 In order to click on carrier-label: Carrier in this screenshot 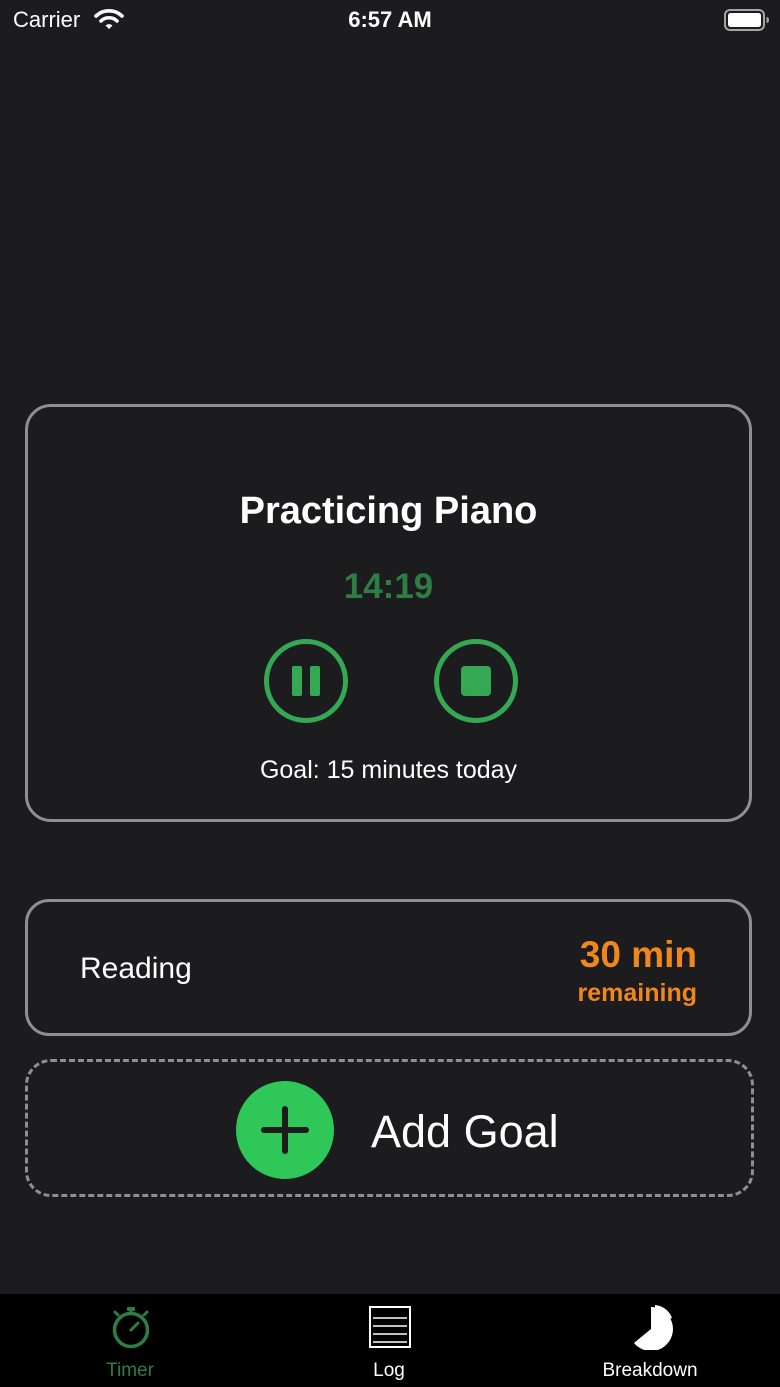, I will do `click(47, 19)`.